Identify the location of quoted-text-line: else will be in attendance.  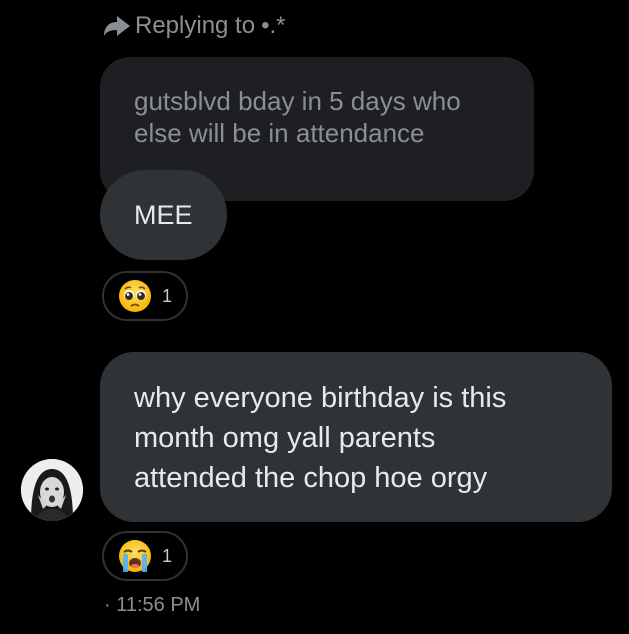
(279, 133).